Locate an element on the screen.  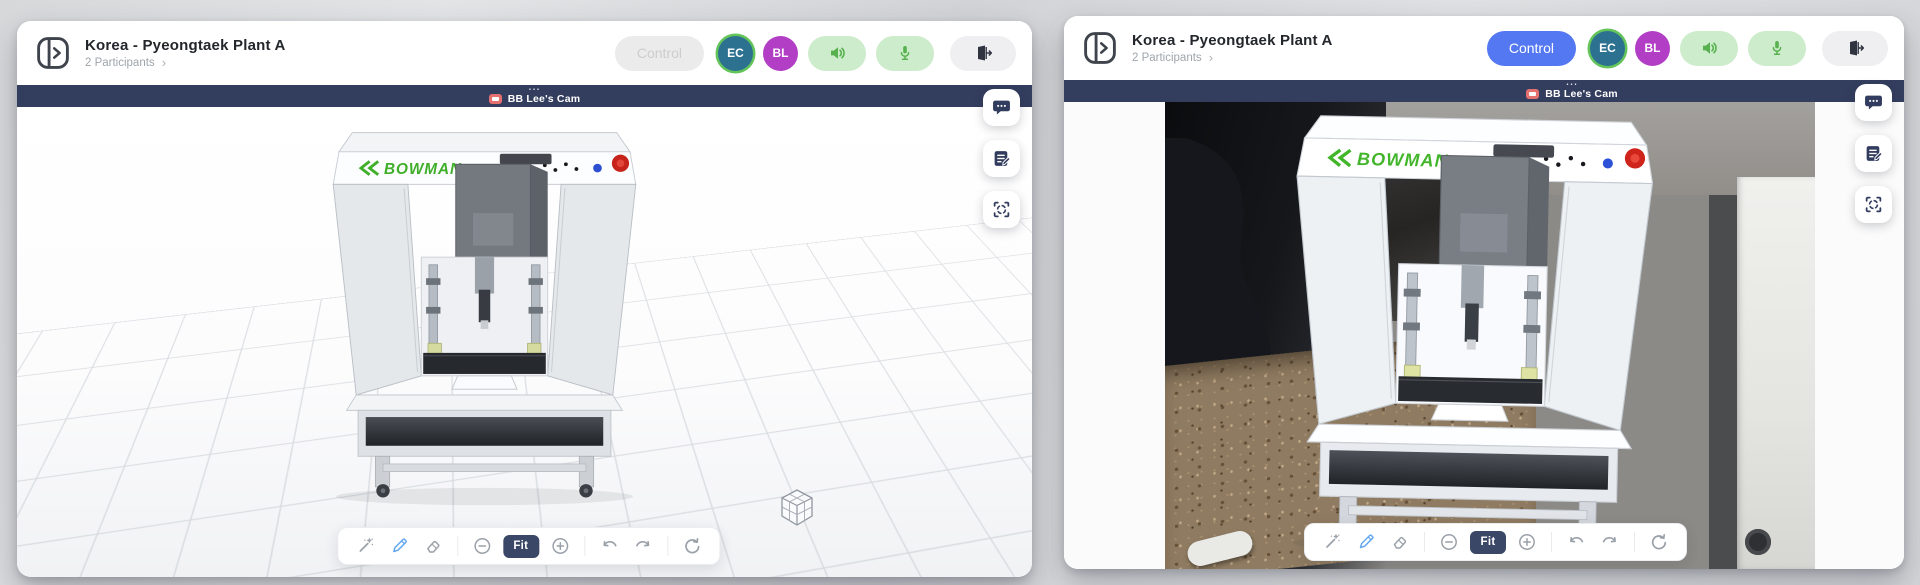
machine-3d-model is located at coordinates (484, 316).